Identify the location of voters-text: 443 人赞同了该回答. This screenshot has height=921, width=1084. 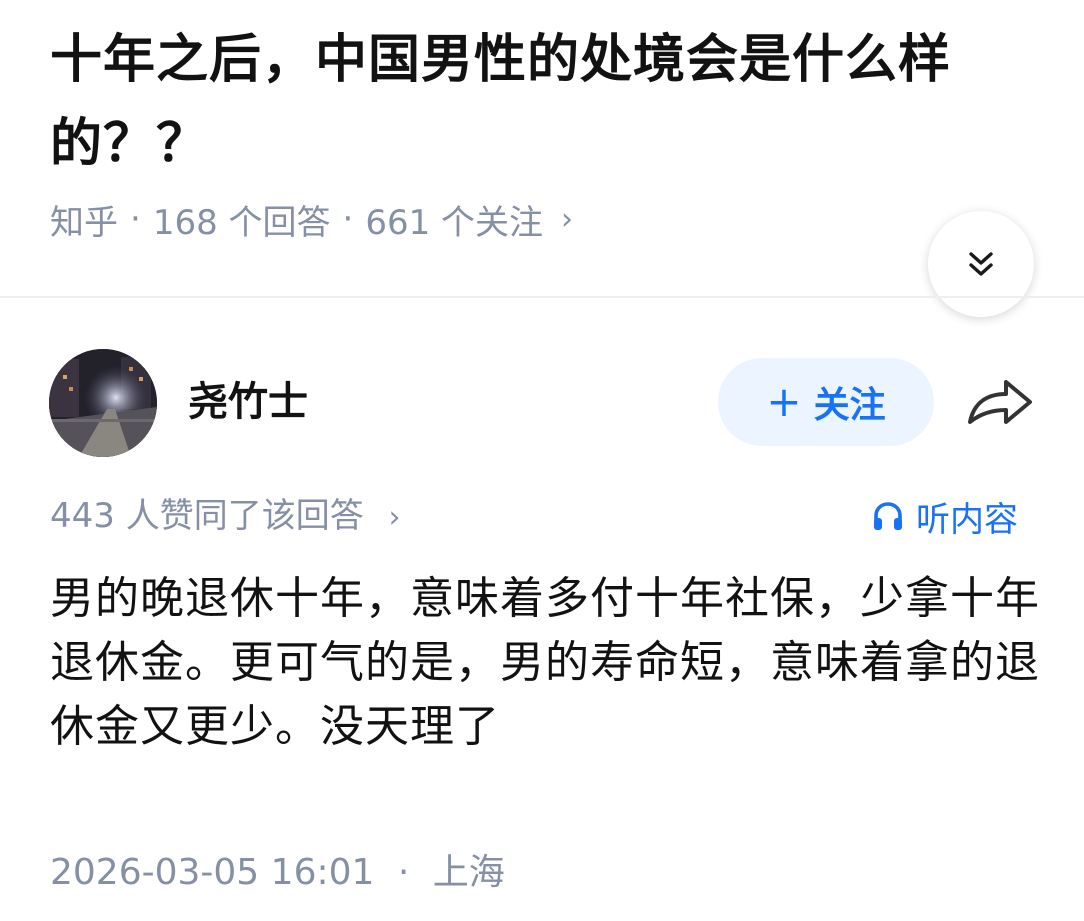
(207, 516).